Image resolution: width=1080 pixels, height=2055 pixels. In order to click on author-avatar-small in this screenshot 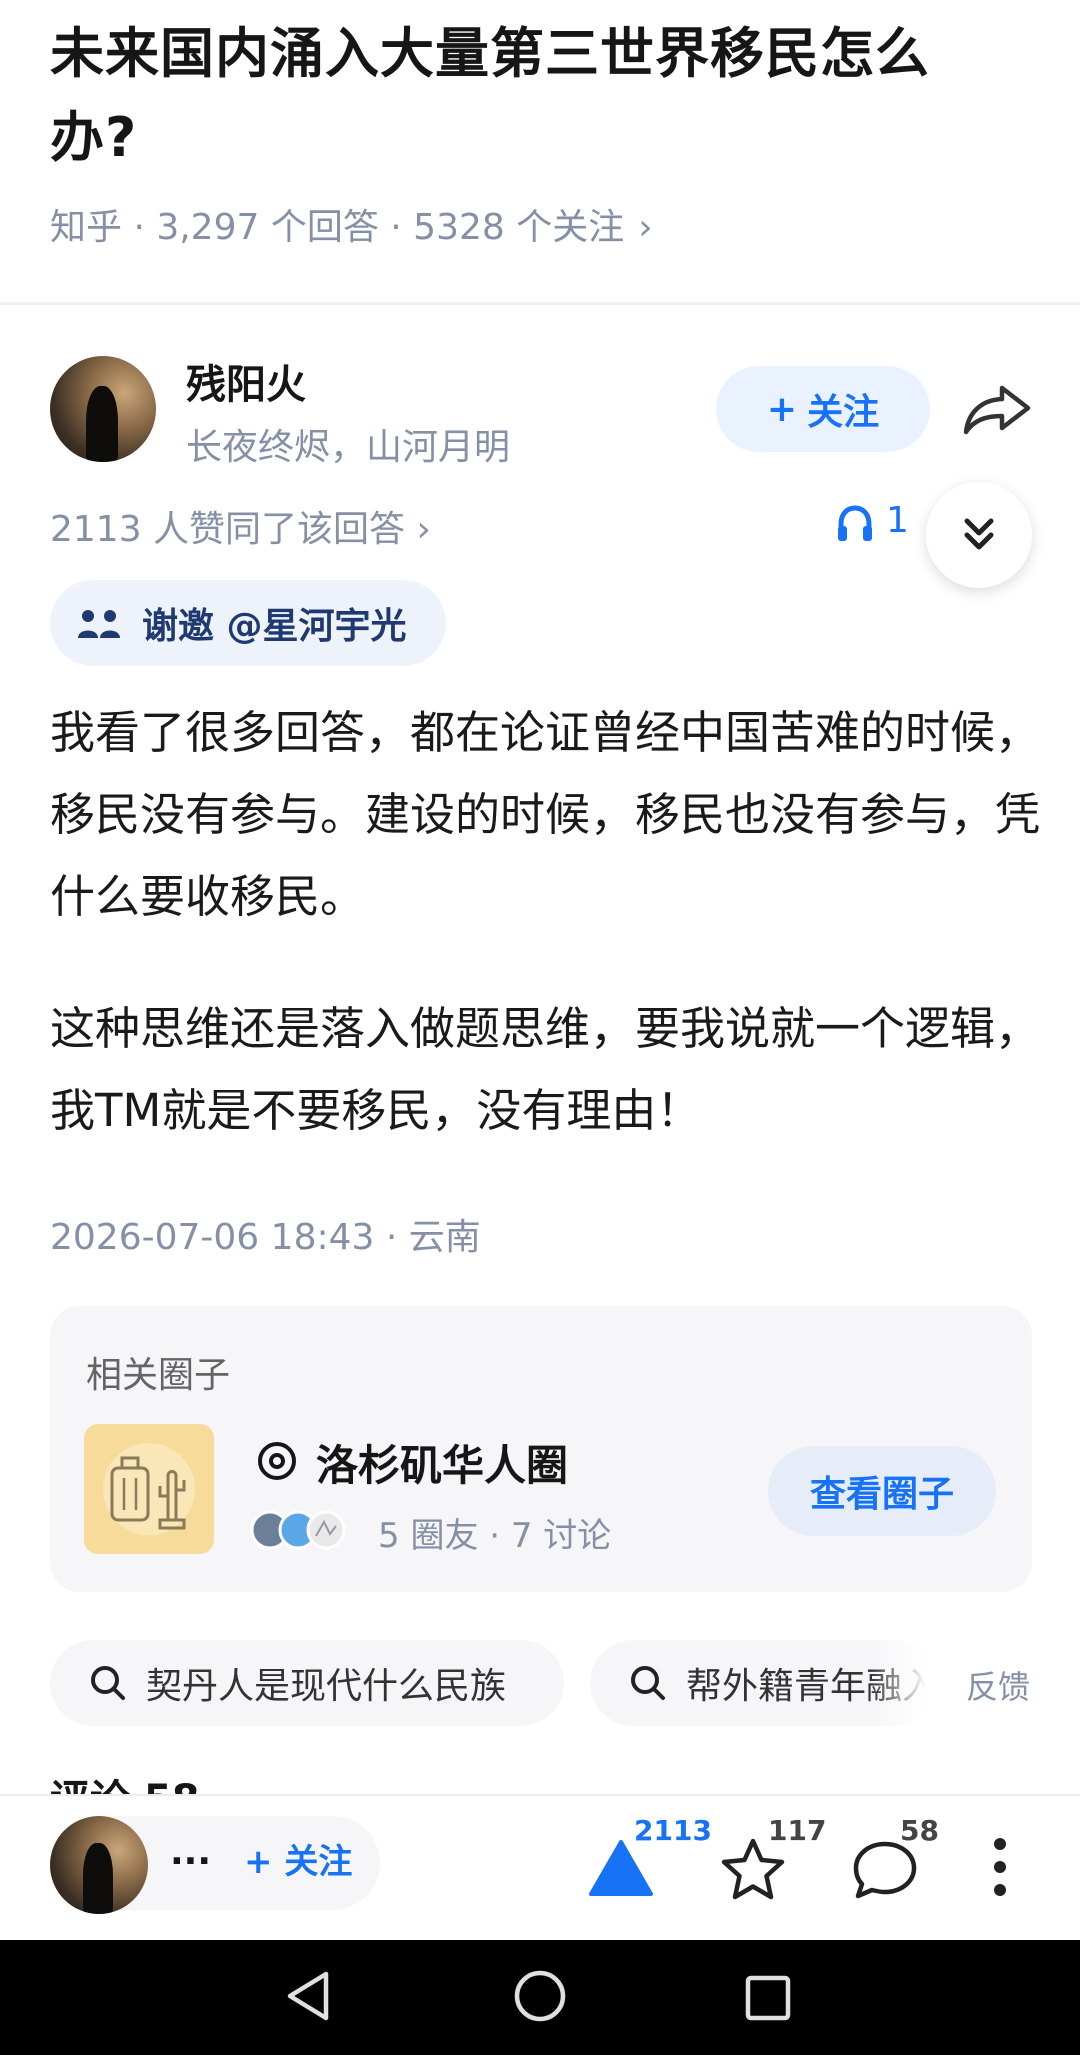, I will do `click(99, 1865)`.